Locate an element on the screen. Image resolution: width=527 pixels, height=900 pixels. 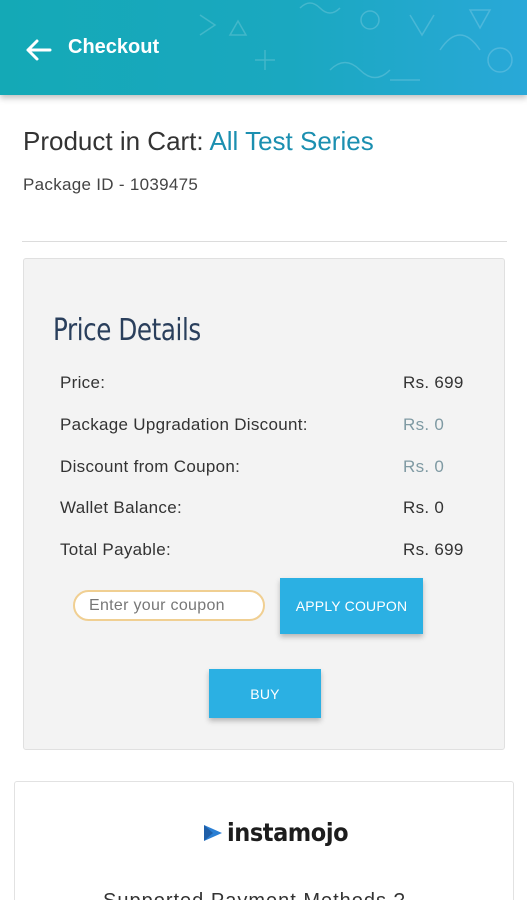
back-button is located at coordinates (38, 50).